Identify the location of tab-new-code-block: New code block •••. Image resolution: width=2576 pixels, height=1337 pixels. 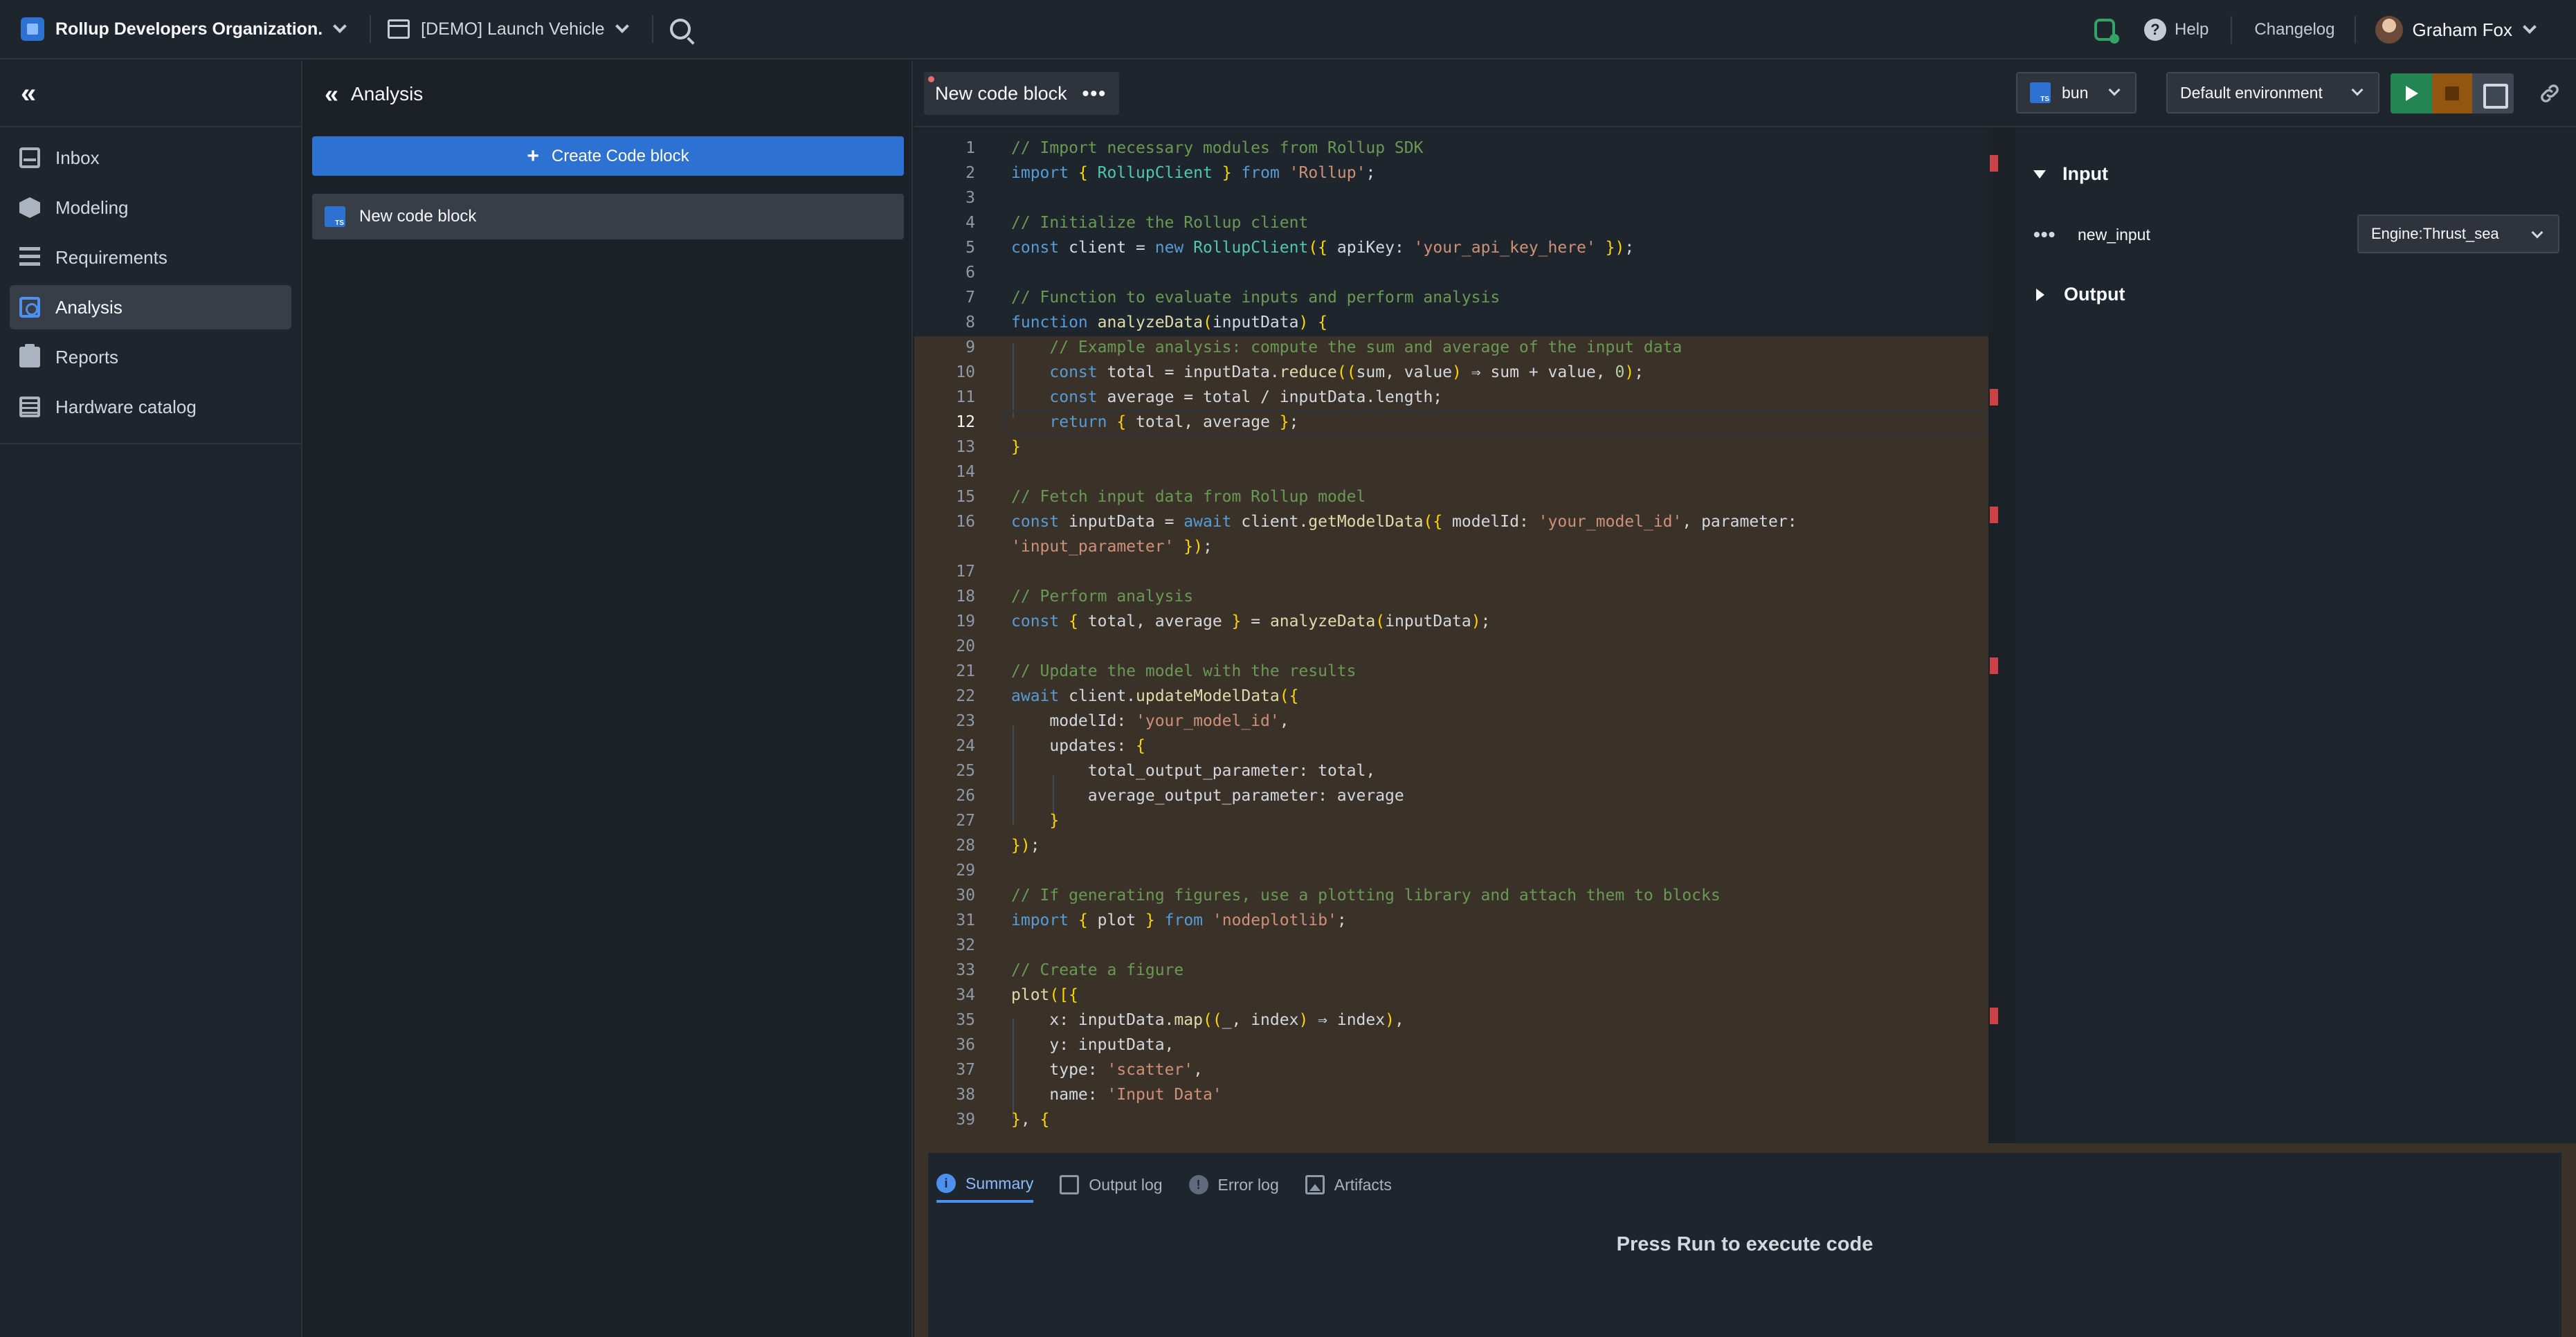
(1021, 93).